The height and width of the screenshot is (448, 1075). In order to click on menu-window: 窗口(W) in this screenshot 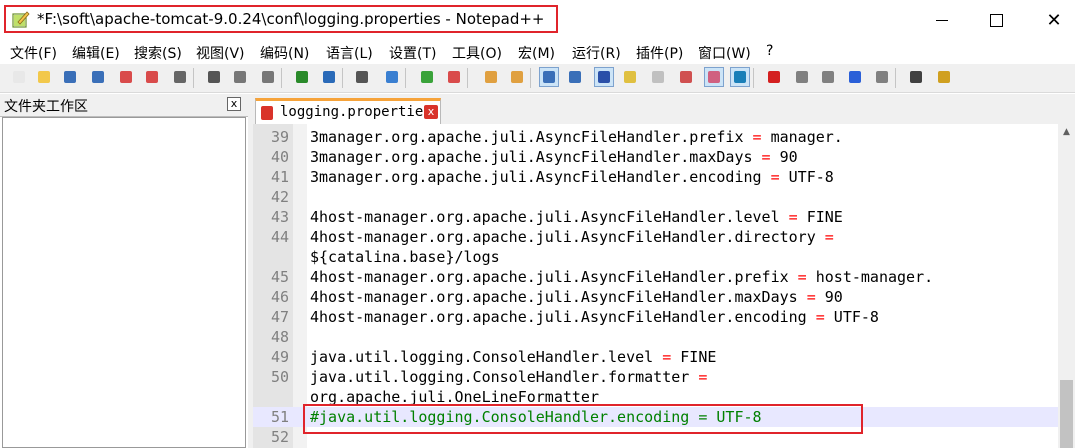, I will do `click(724, 53)`.